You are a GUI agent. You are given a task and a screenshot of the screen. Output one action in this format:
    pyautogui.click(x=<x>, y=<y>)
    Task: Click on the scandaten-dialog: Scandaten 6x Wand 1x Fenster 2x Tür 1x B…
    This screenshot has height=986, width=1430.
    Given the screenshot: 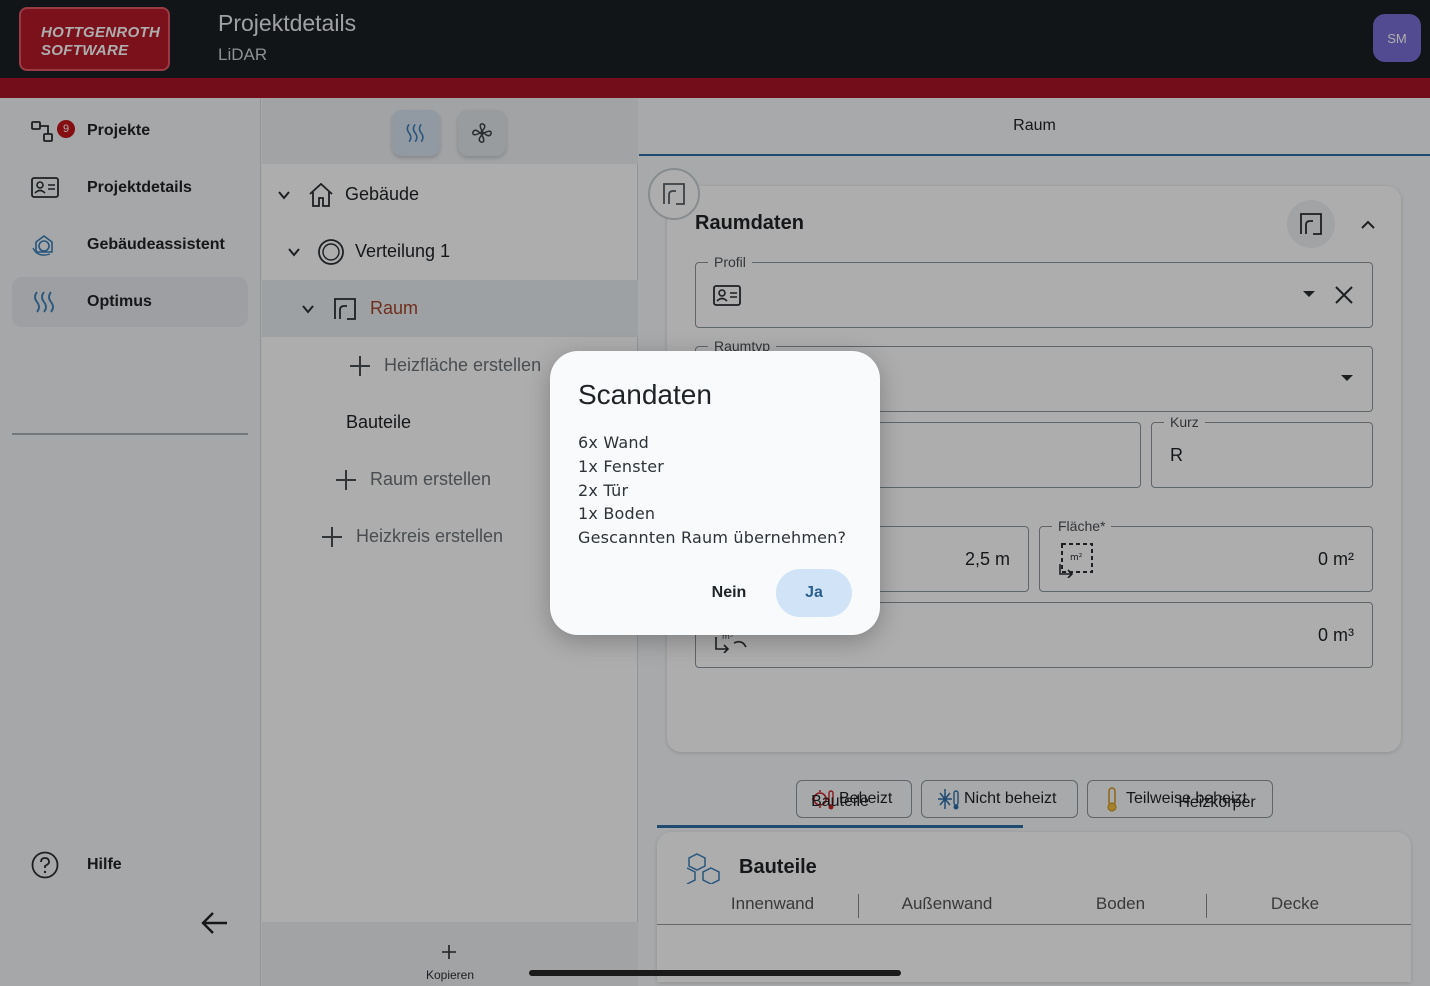 What is the action you would take?
    pyautogui.click(x=715, y=493)
    